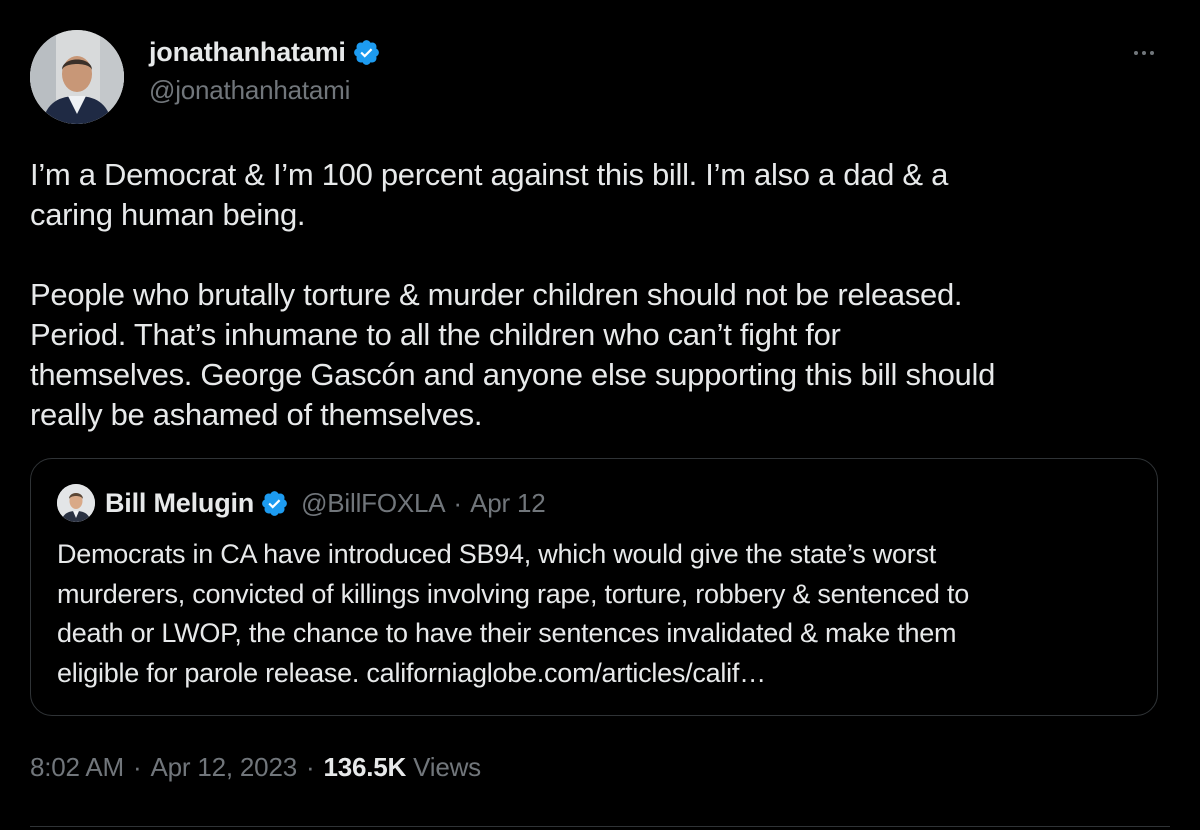 The image size is (1200, 830). I want to click on views-label: Views, so click(447, 767).